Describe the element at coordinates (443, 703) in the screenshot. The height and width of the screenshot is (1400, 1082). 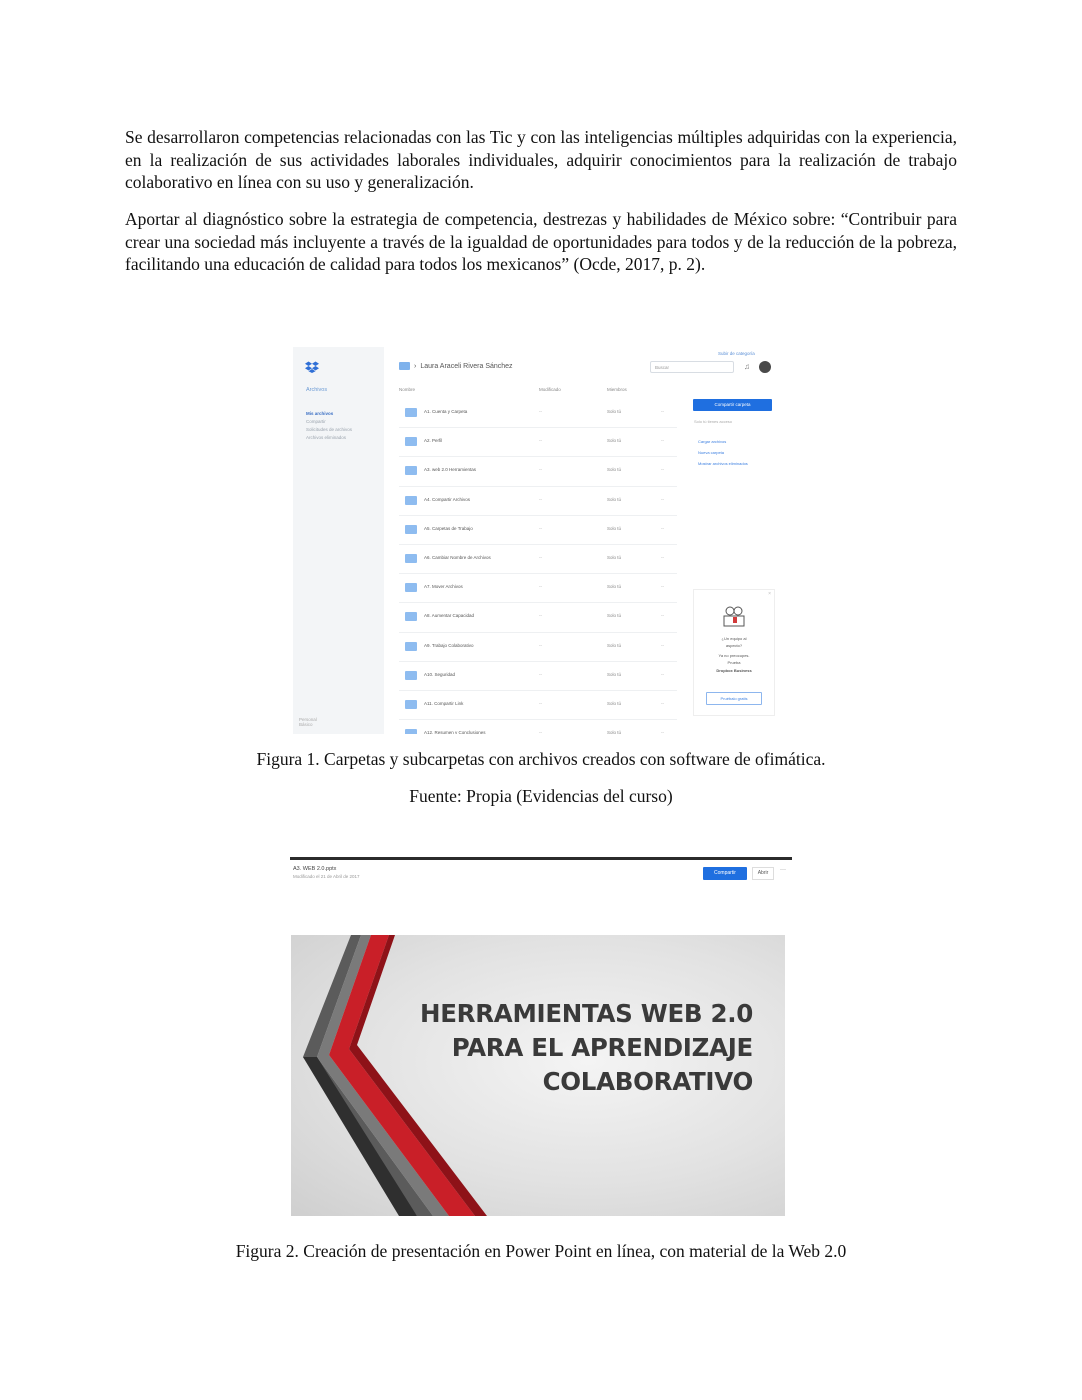
I see `folder-name: A11. Compartir Link` at that location.